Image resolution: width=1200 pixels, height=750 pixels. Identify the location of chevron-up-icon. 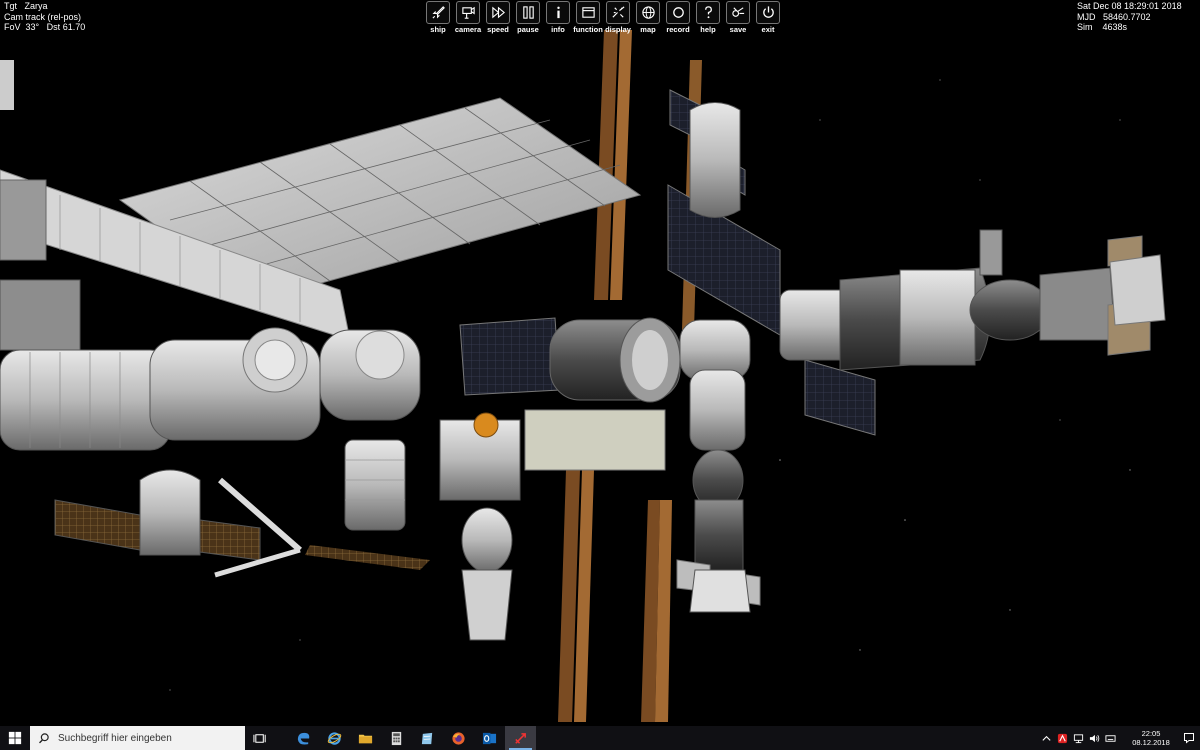
(1046, 738).